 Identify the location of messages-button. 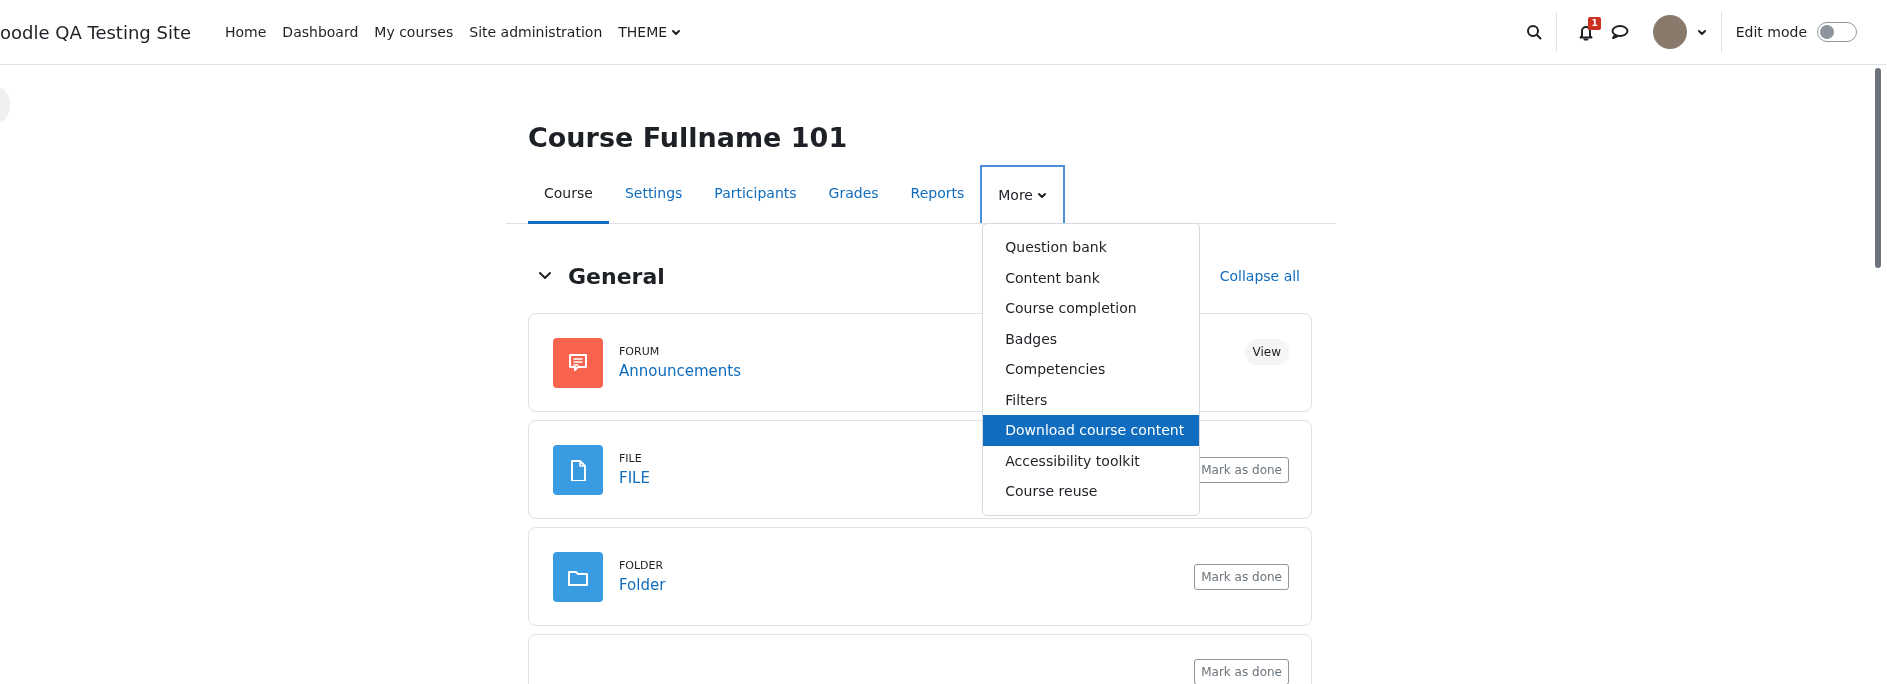
(1619, 32).